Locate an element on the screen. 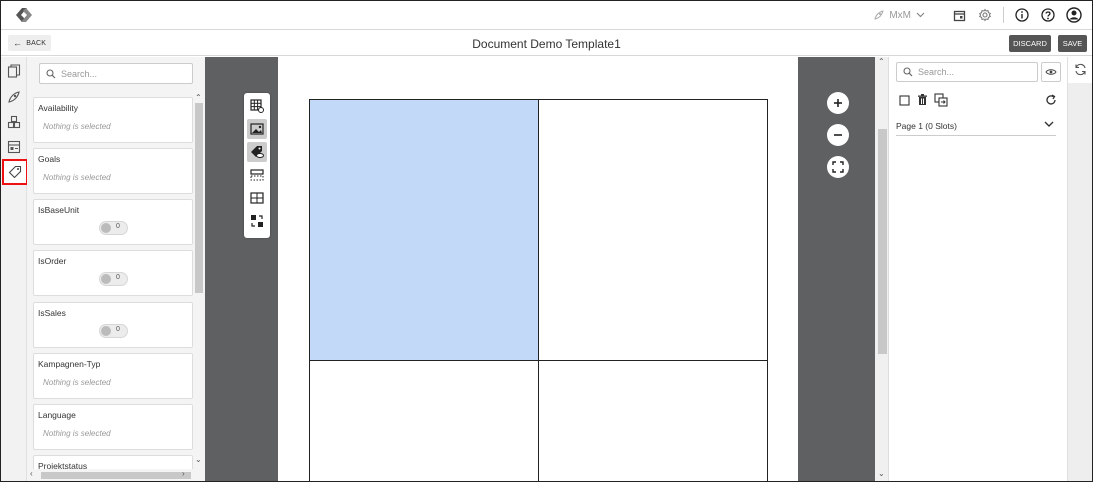 Image resolution: width=1093 pixels, height=482 pixels. filter-label: IsOrder is located at coordinates (52, 261).